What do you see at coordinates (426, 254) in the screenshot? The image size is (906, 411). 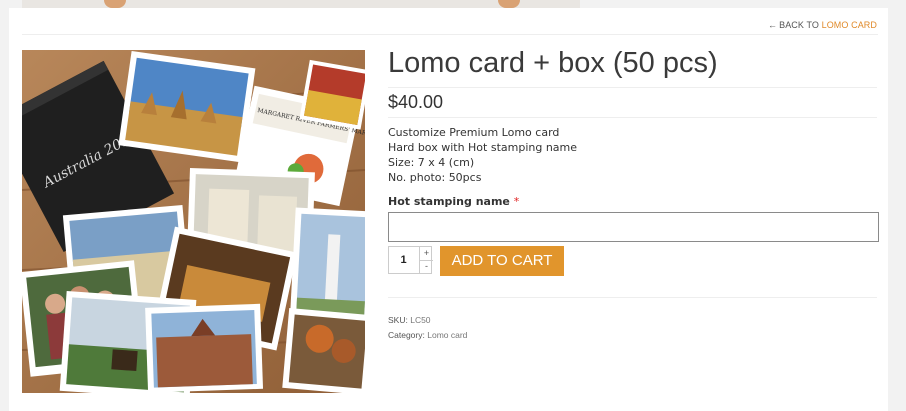 I see `quantity-plus-button: +` at bounding box center [426, 254].